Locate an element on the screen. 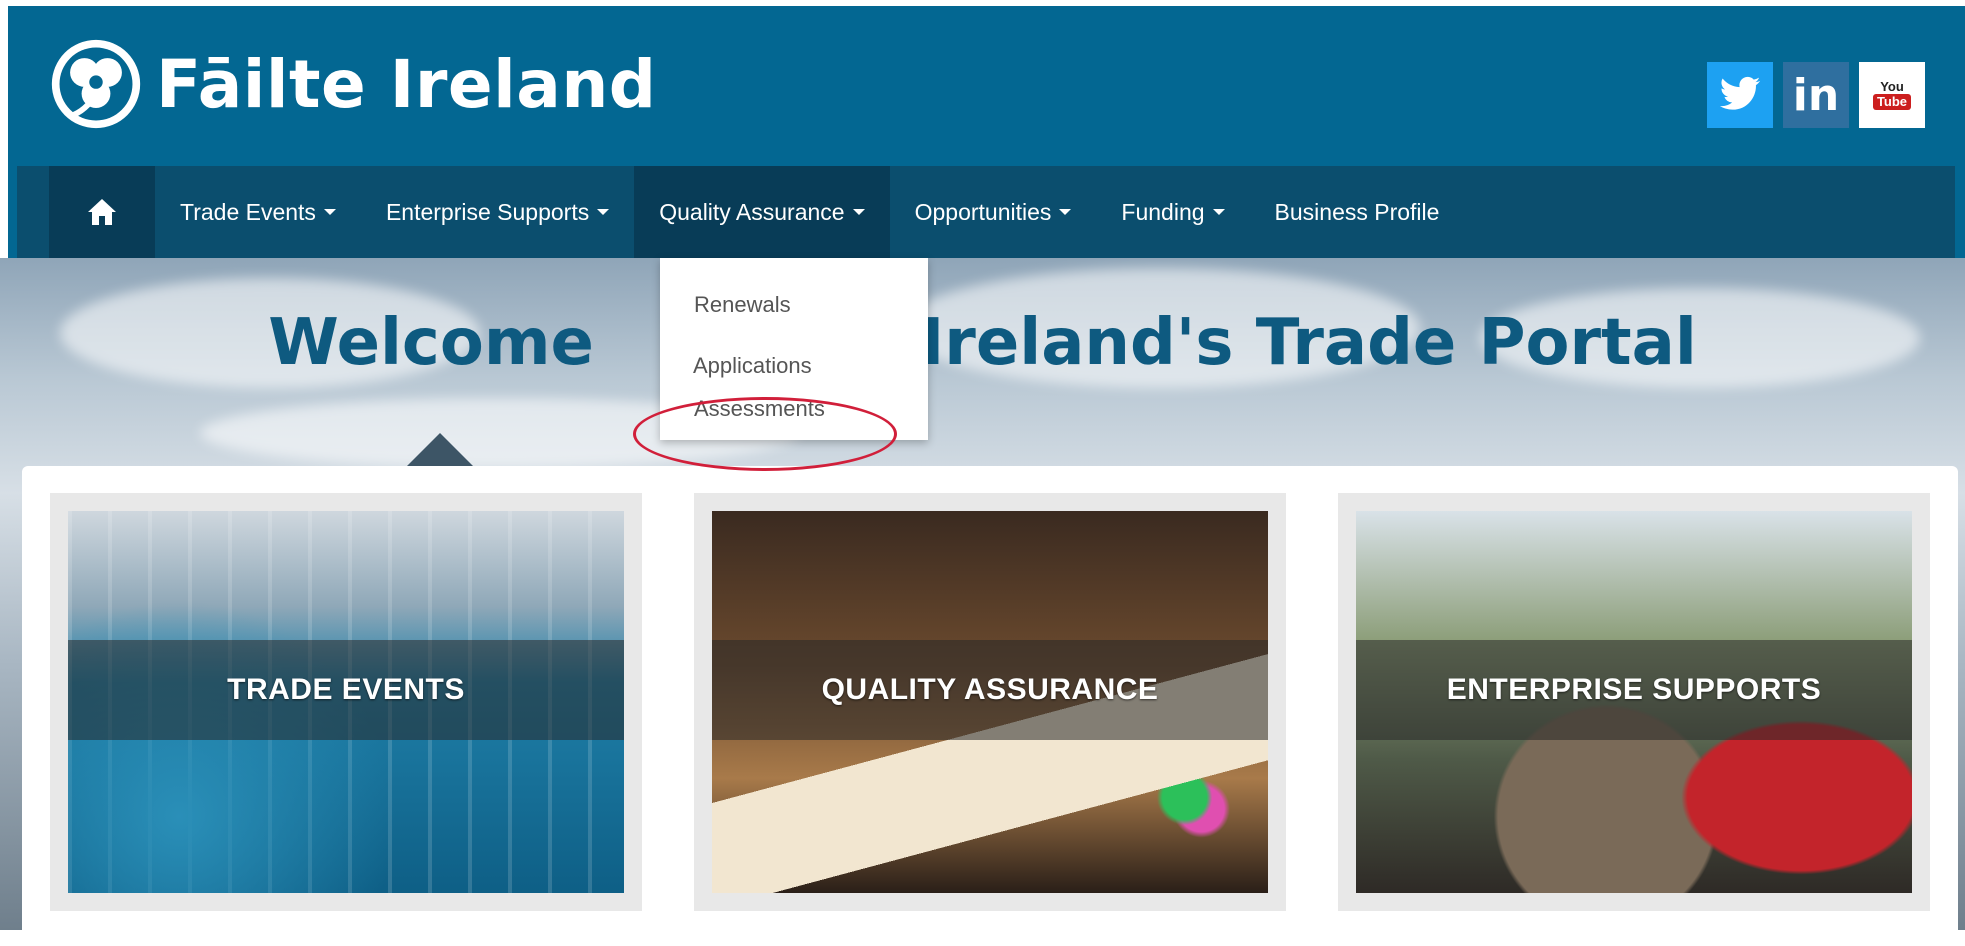  quality-assurance-photo: QUALITY ASSURANCE is located at coordinates (990, 702).